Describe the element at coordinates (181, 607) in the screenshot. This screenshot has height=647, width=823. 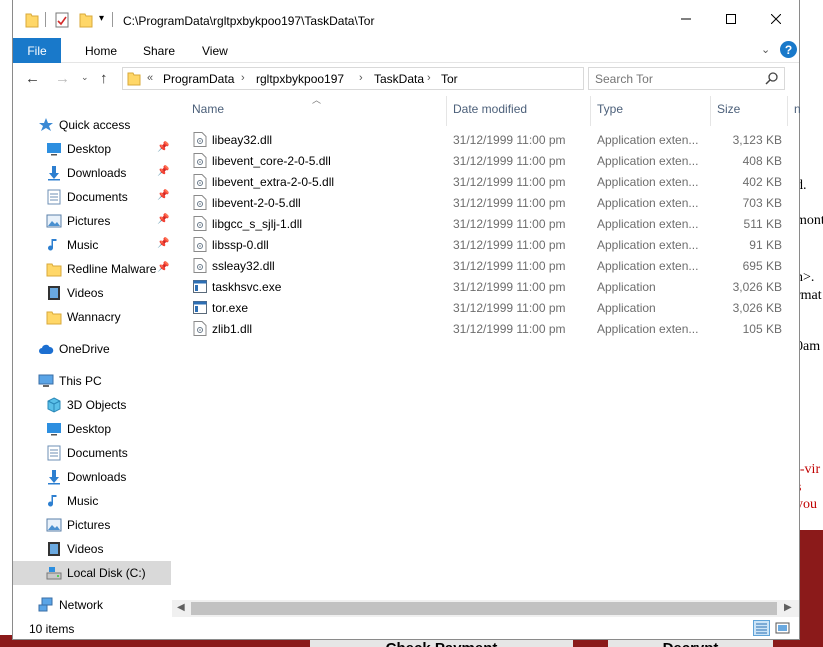
I see `scroll-left-icon: ◀` at that location.